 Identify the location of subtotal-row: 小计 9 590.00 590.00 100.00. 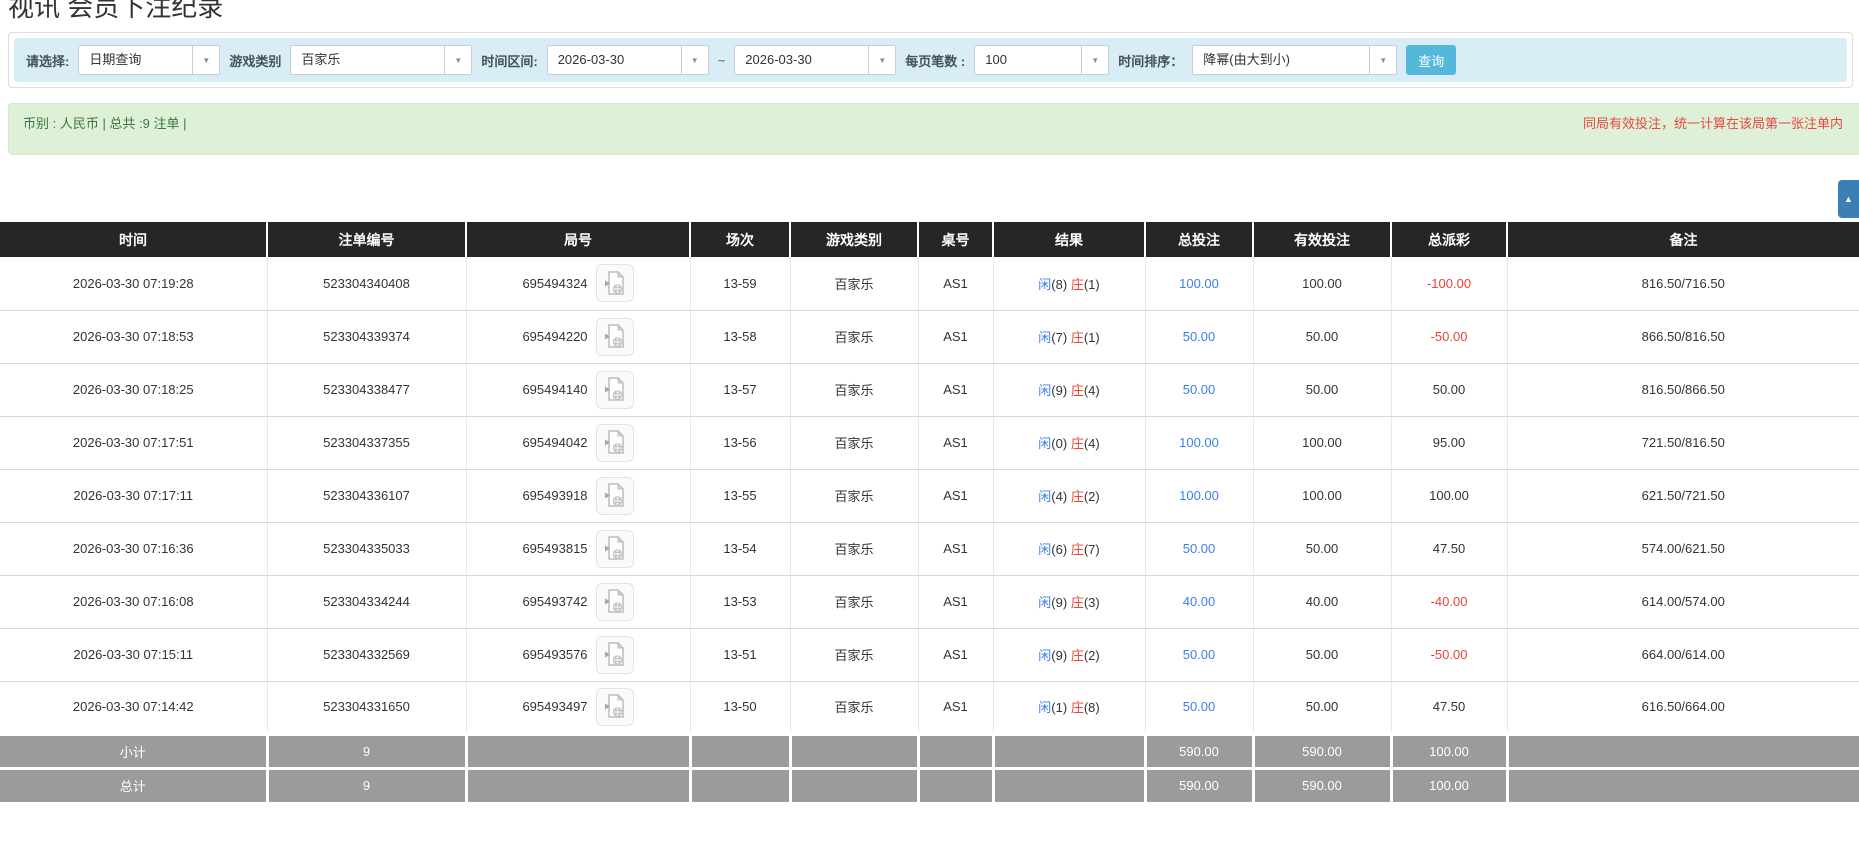
(929, 750).